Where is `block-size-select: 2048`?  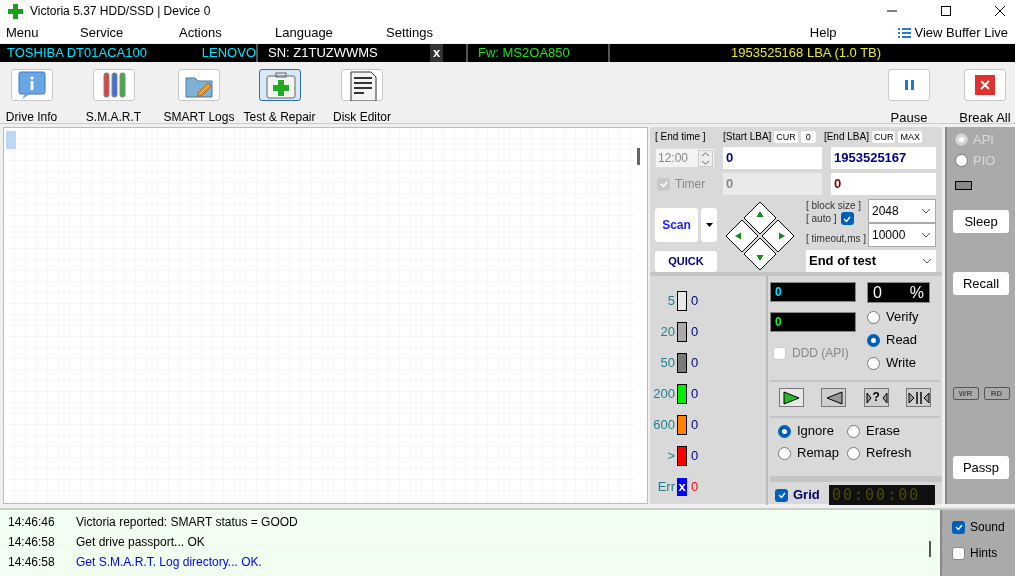 block-size-select: 2048 is located at coordinates (902, 211).